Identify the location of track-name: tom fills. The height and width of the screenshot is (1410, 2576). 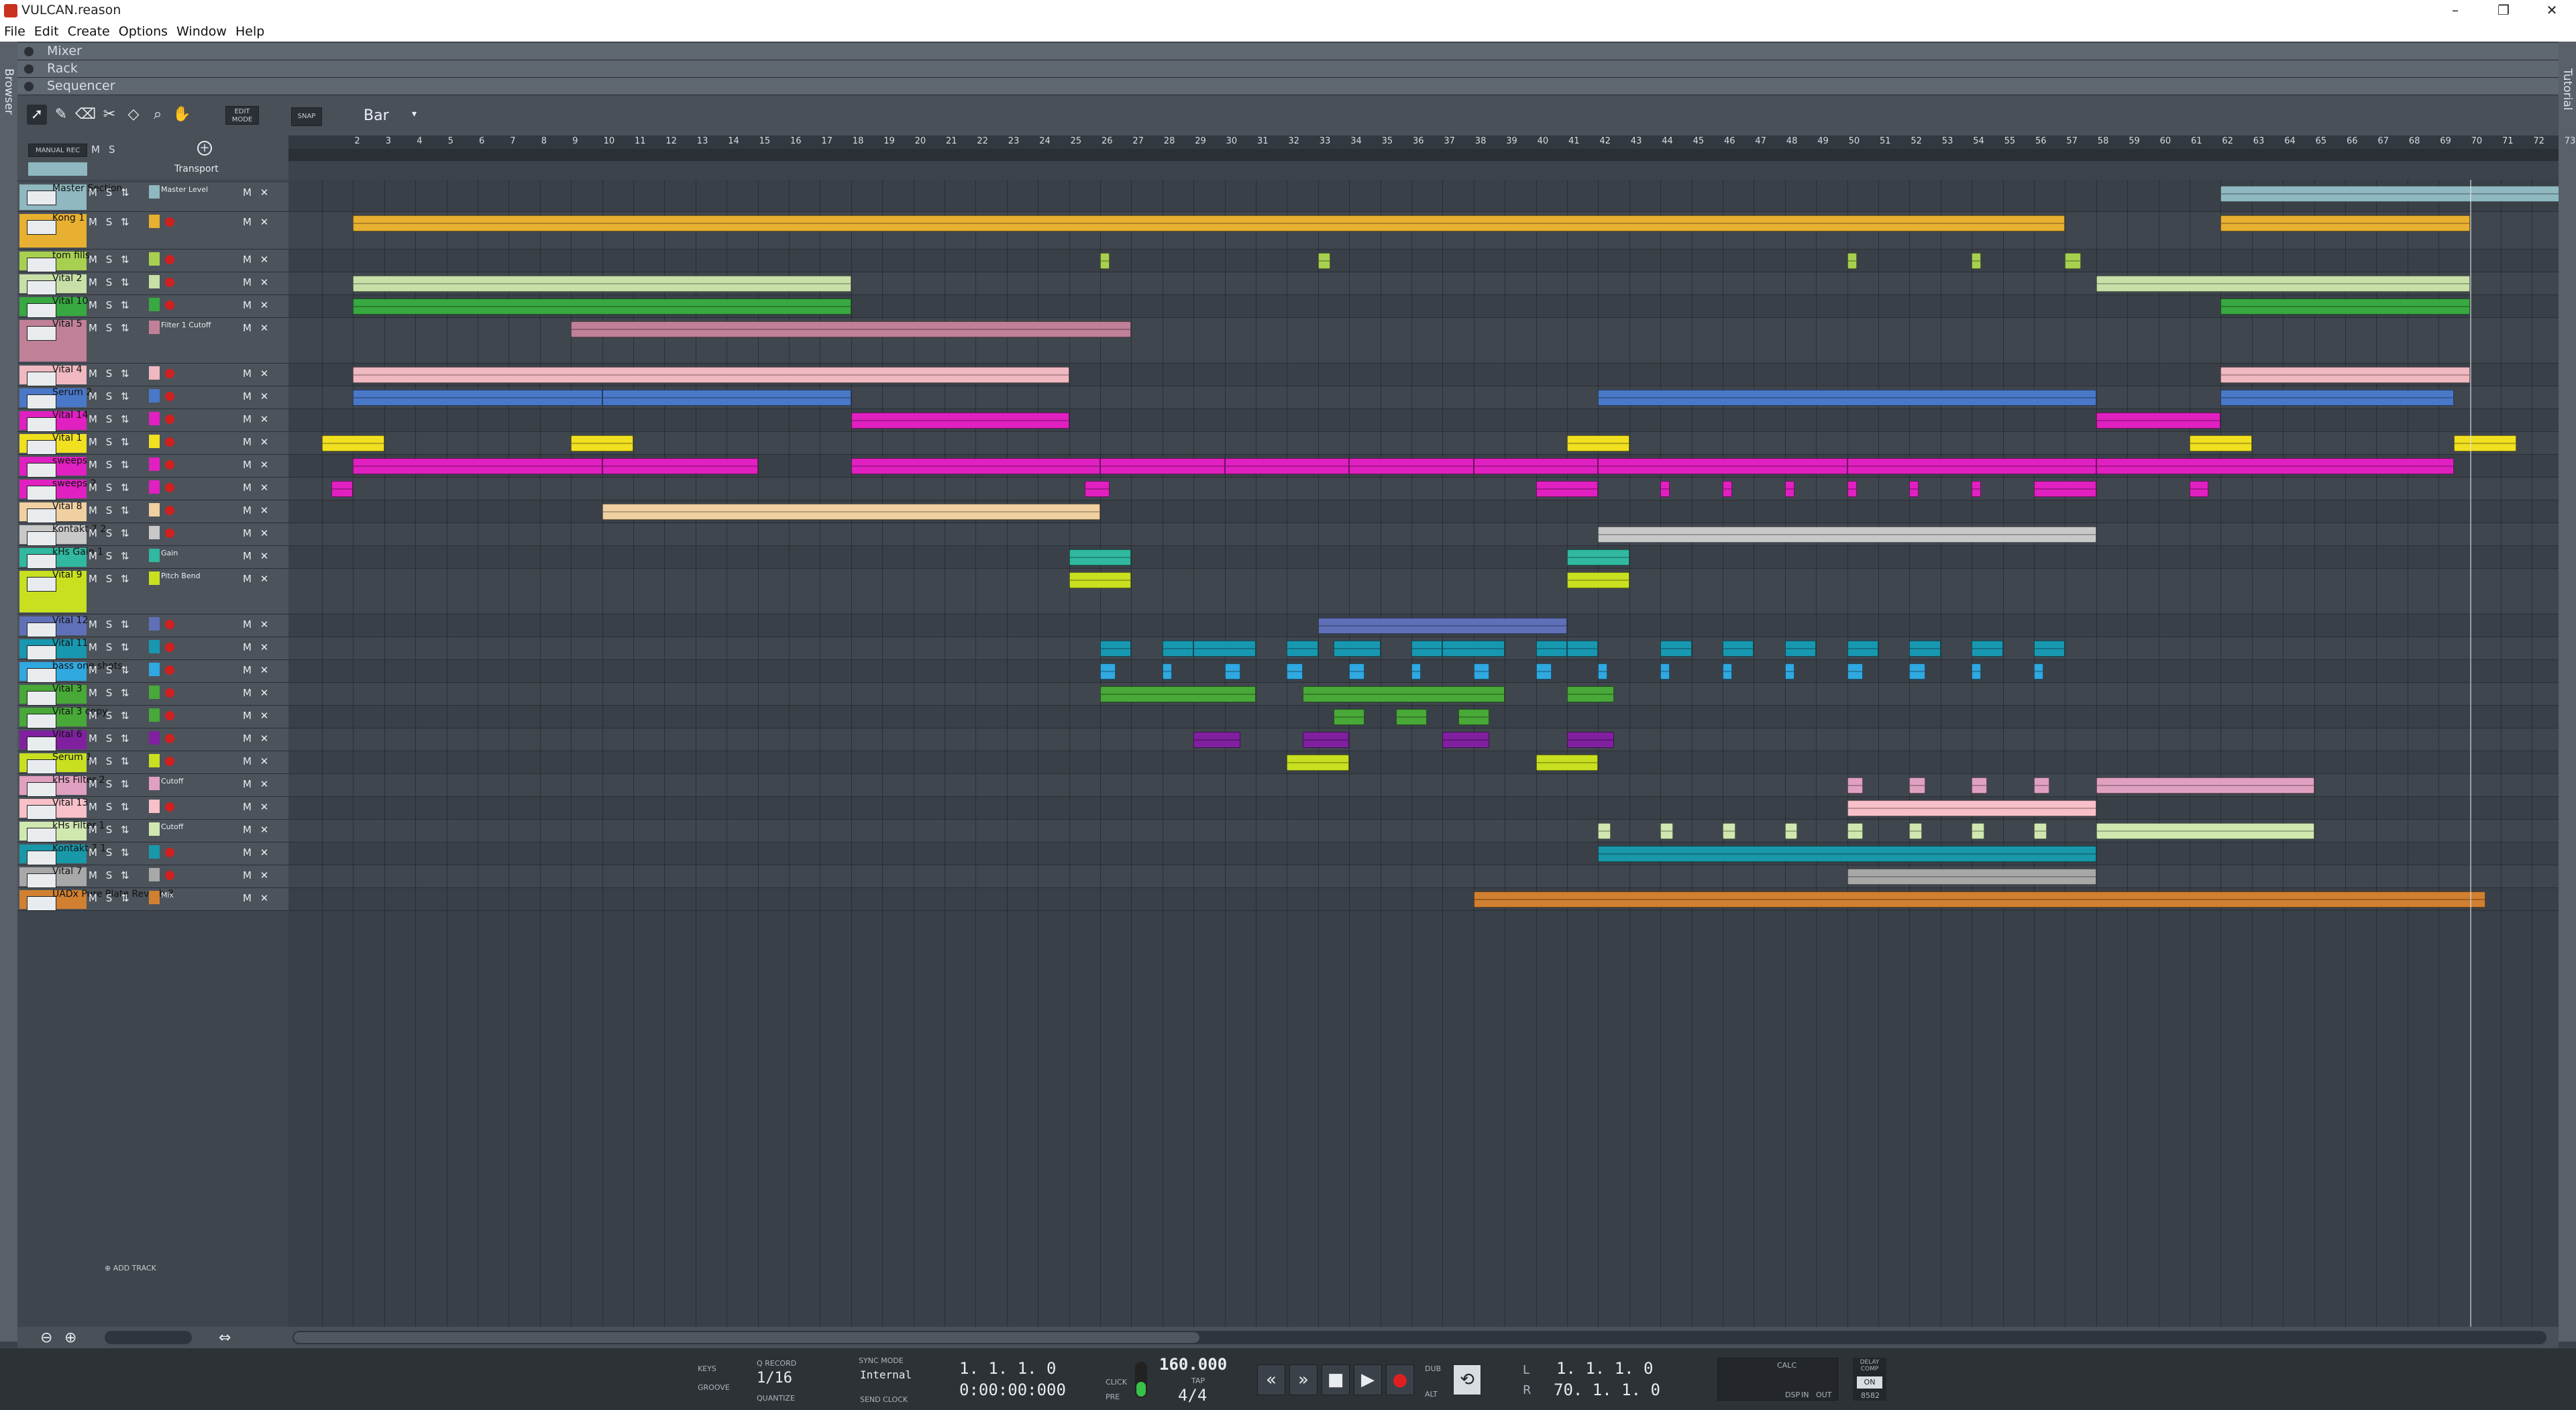
(71, 255).